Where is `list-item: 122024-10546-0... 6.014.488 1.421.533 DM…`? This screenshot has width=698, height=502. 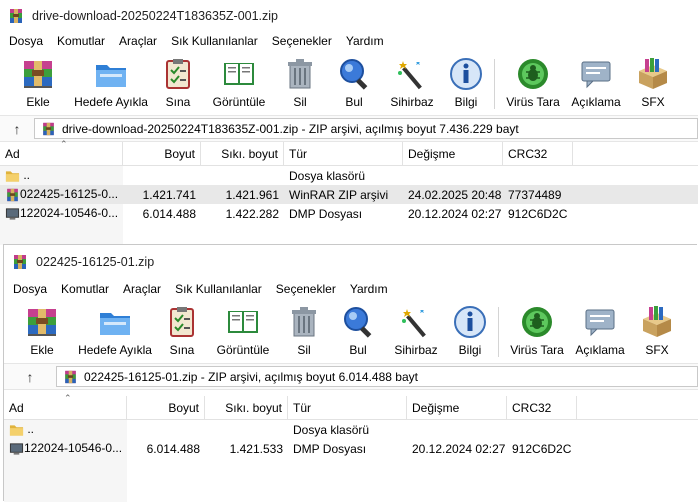
list-item: 122024-10546-0... 6.014.488 1.421.533 DM… is located at coordinates (351, 448).